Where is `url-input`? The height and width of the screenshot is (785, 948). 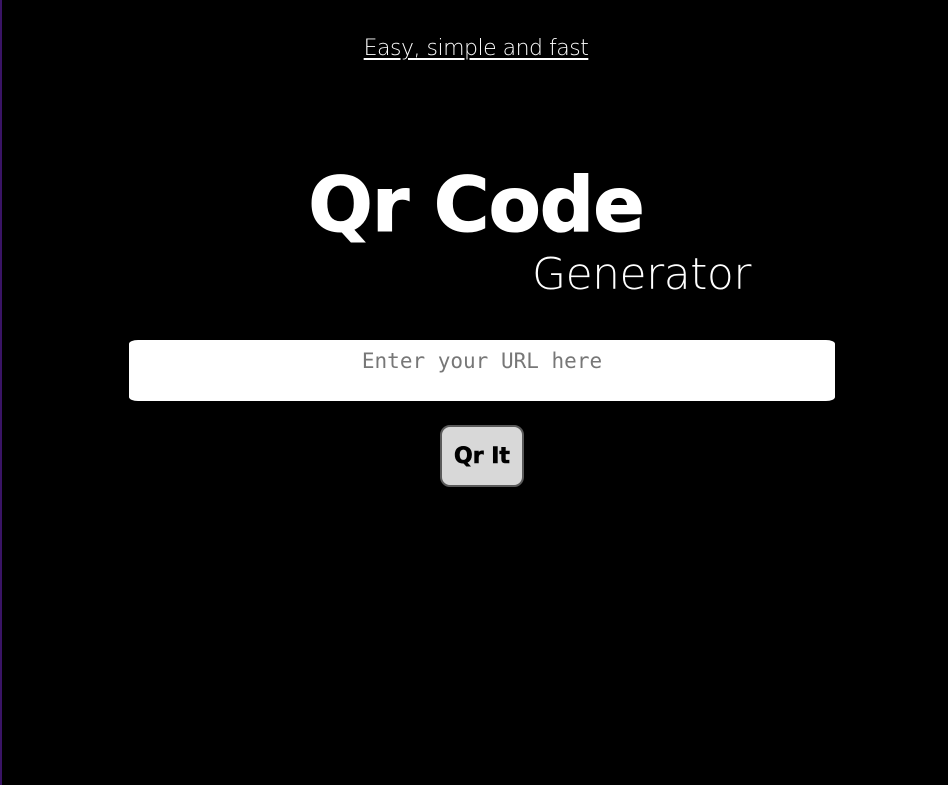 url-input is located at coordinates (482, 370).